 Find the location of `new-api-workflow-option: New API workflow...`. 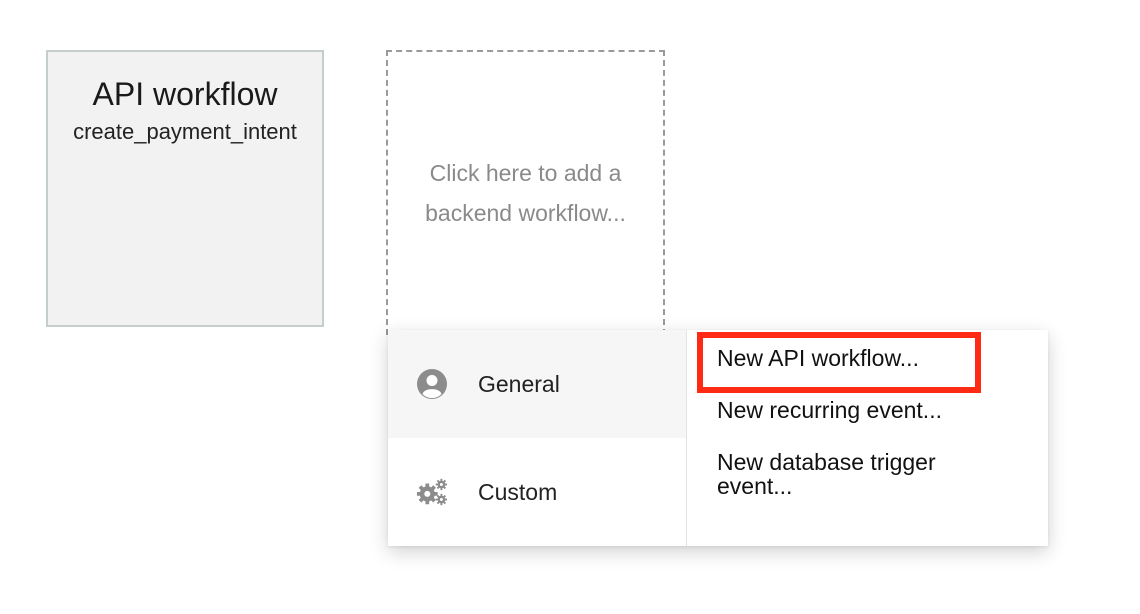

new-api-workflow-option: New API workflow... is located at coordinates (867, 358).